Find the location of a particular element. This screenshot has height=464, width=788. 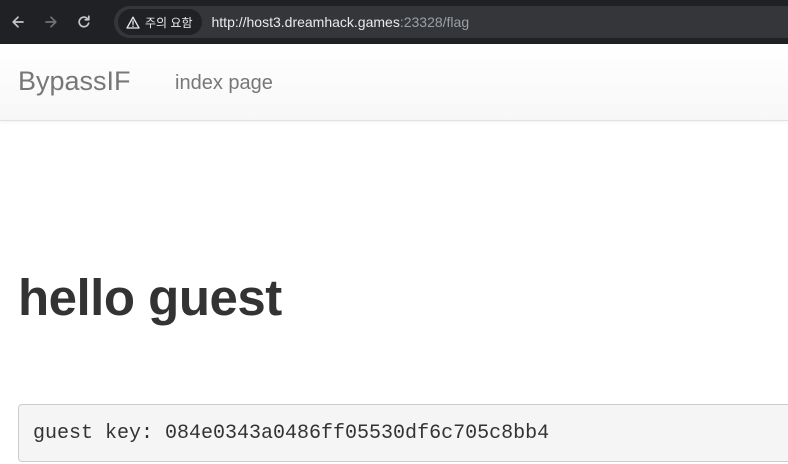

url-path: :23328/flag is located at coordinates (434, 22).